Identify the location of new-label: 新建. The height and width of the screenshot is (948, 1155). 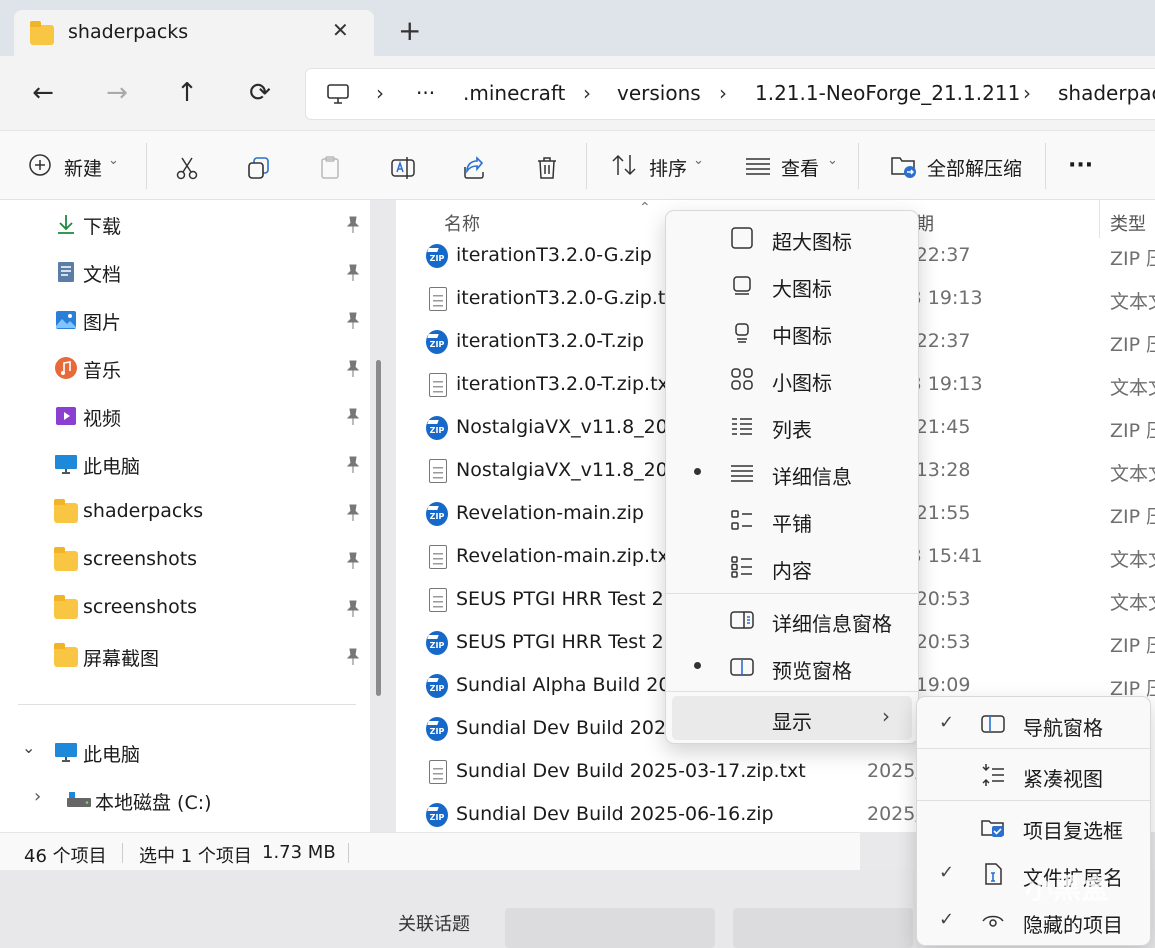
(83, 169).